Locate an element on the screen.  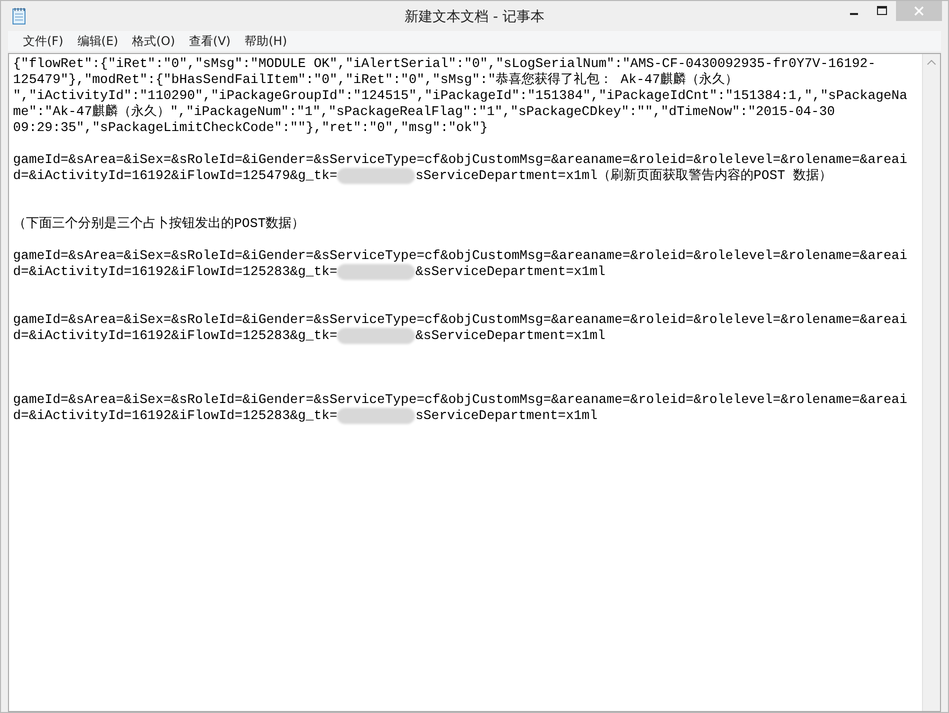
scrollbar is located at coordinates (931, 382).